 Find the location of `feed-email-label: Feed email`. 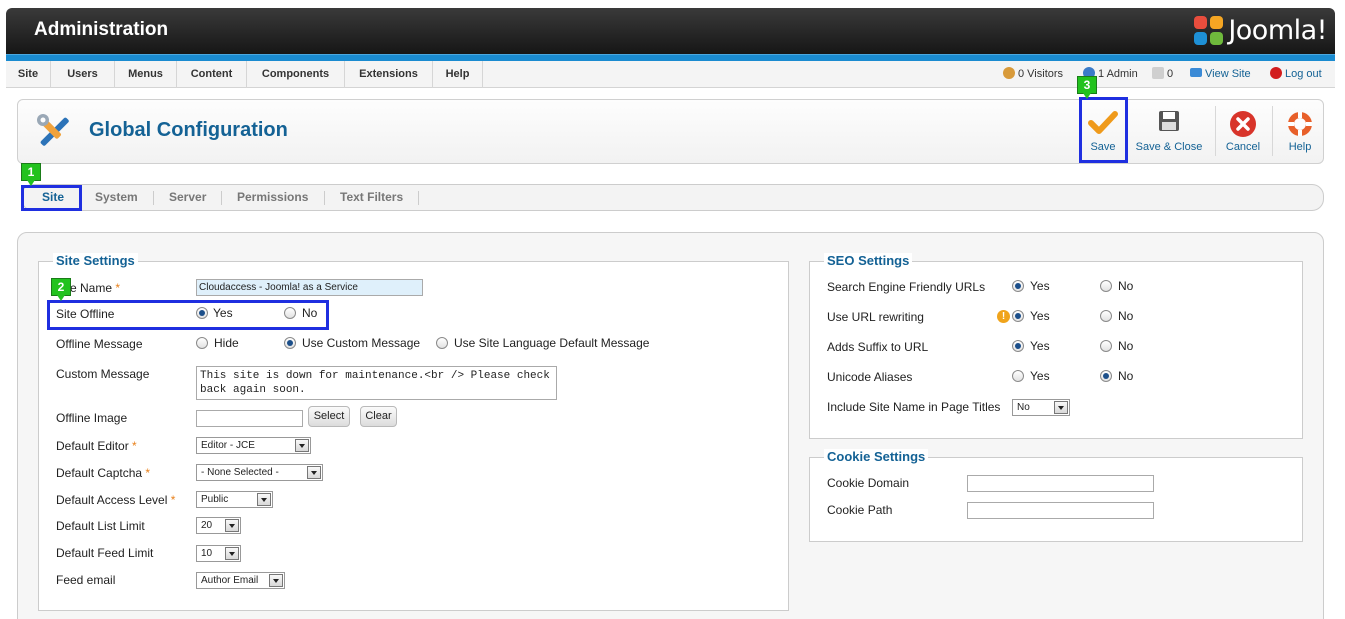

feed-email-label: Feed email is located at coordinates (86, 580).